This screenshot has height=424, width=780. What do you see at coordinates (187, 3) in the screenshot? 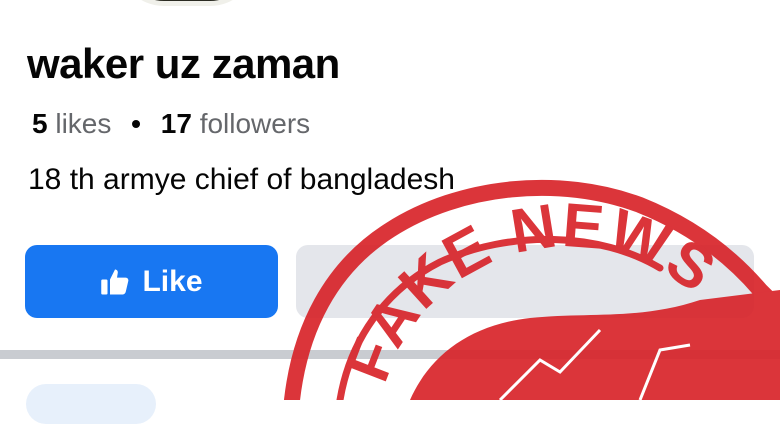
I see `profile-avatar` at bounding box center [187, 3].